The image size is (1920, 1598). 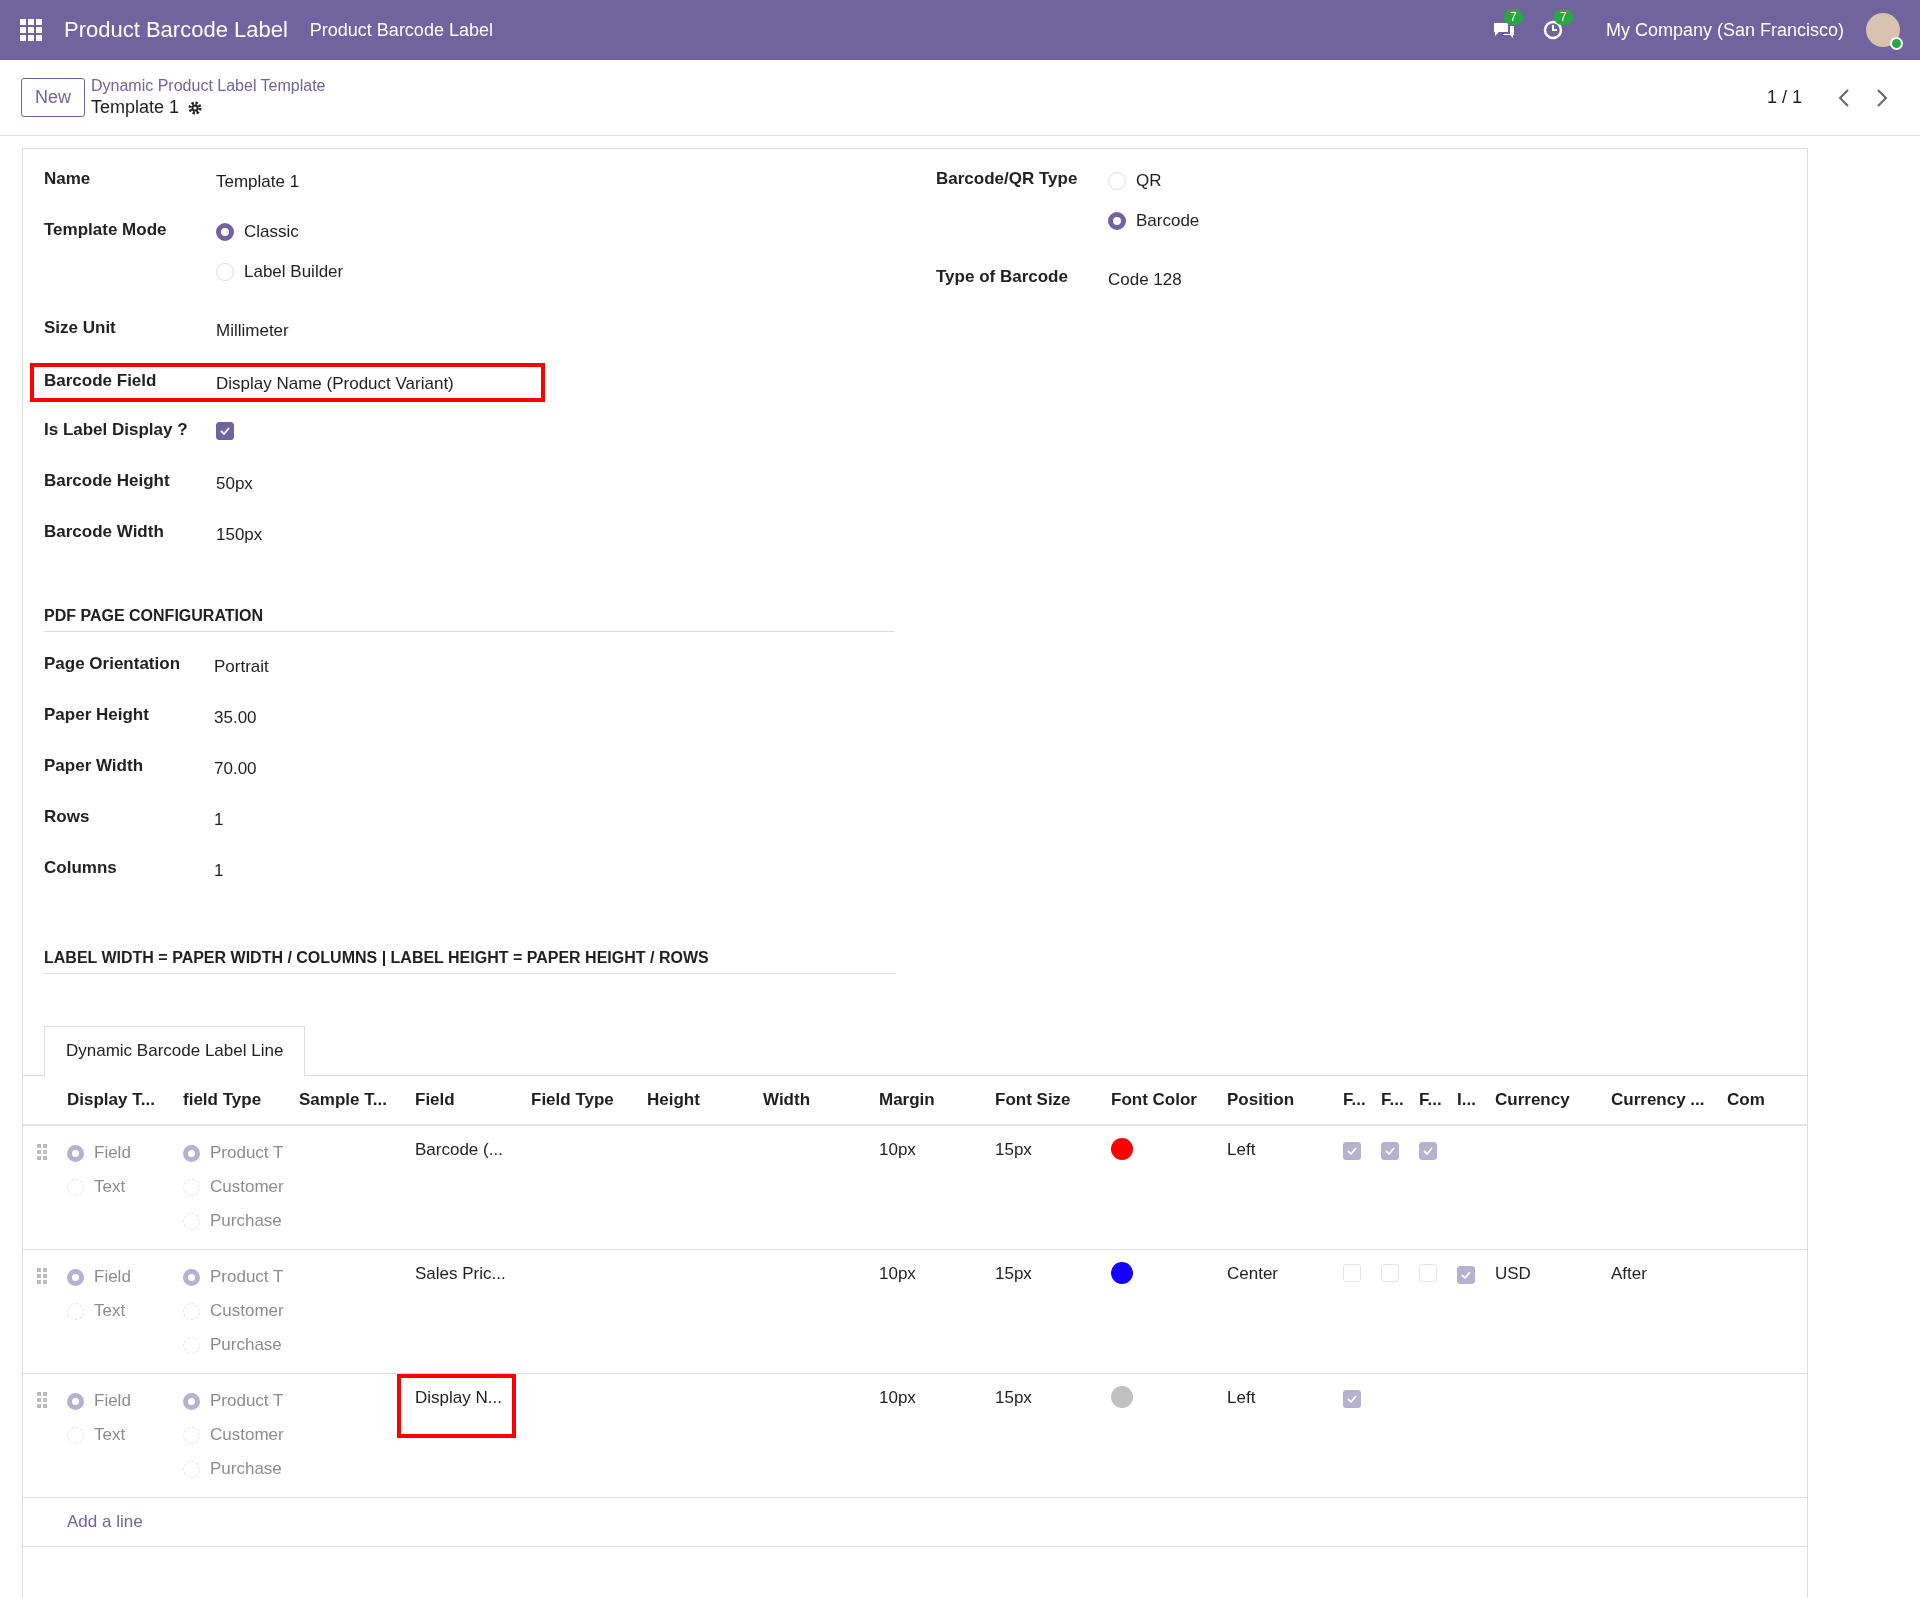 What do you see at coordinates (1747, 1100) in the screenshot?
I see `column-header: Com` at bounding box center [1747, 1100].